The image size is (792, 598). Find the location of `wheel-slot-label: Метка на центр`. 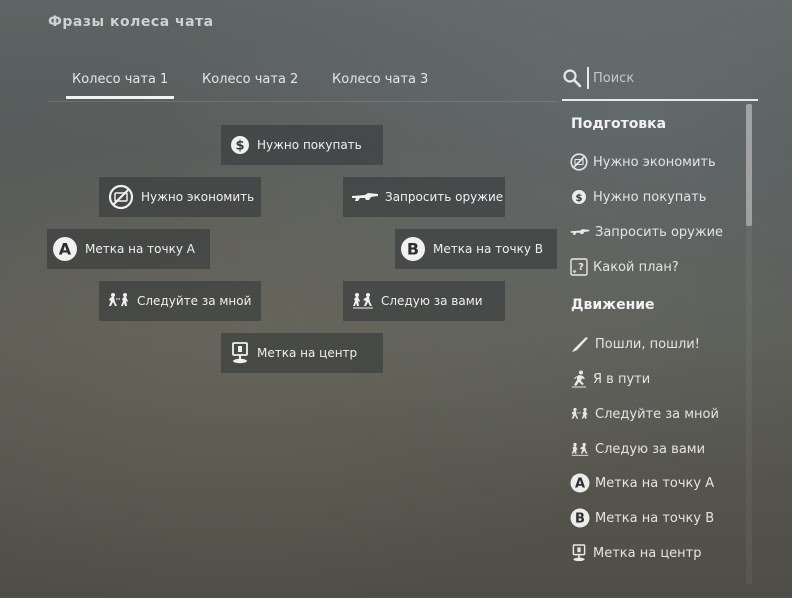

wheel-slot-label: Метка на центр is located at coordinates (307, 353).